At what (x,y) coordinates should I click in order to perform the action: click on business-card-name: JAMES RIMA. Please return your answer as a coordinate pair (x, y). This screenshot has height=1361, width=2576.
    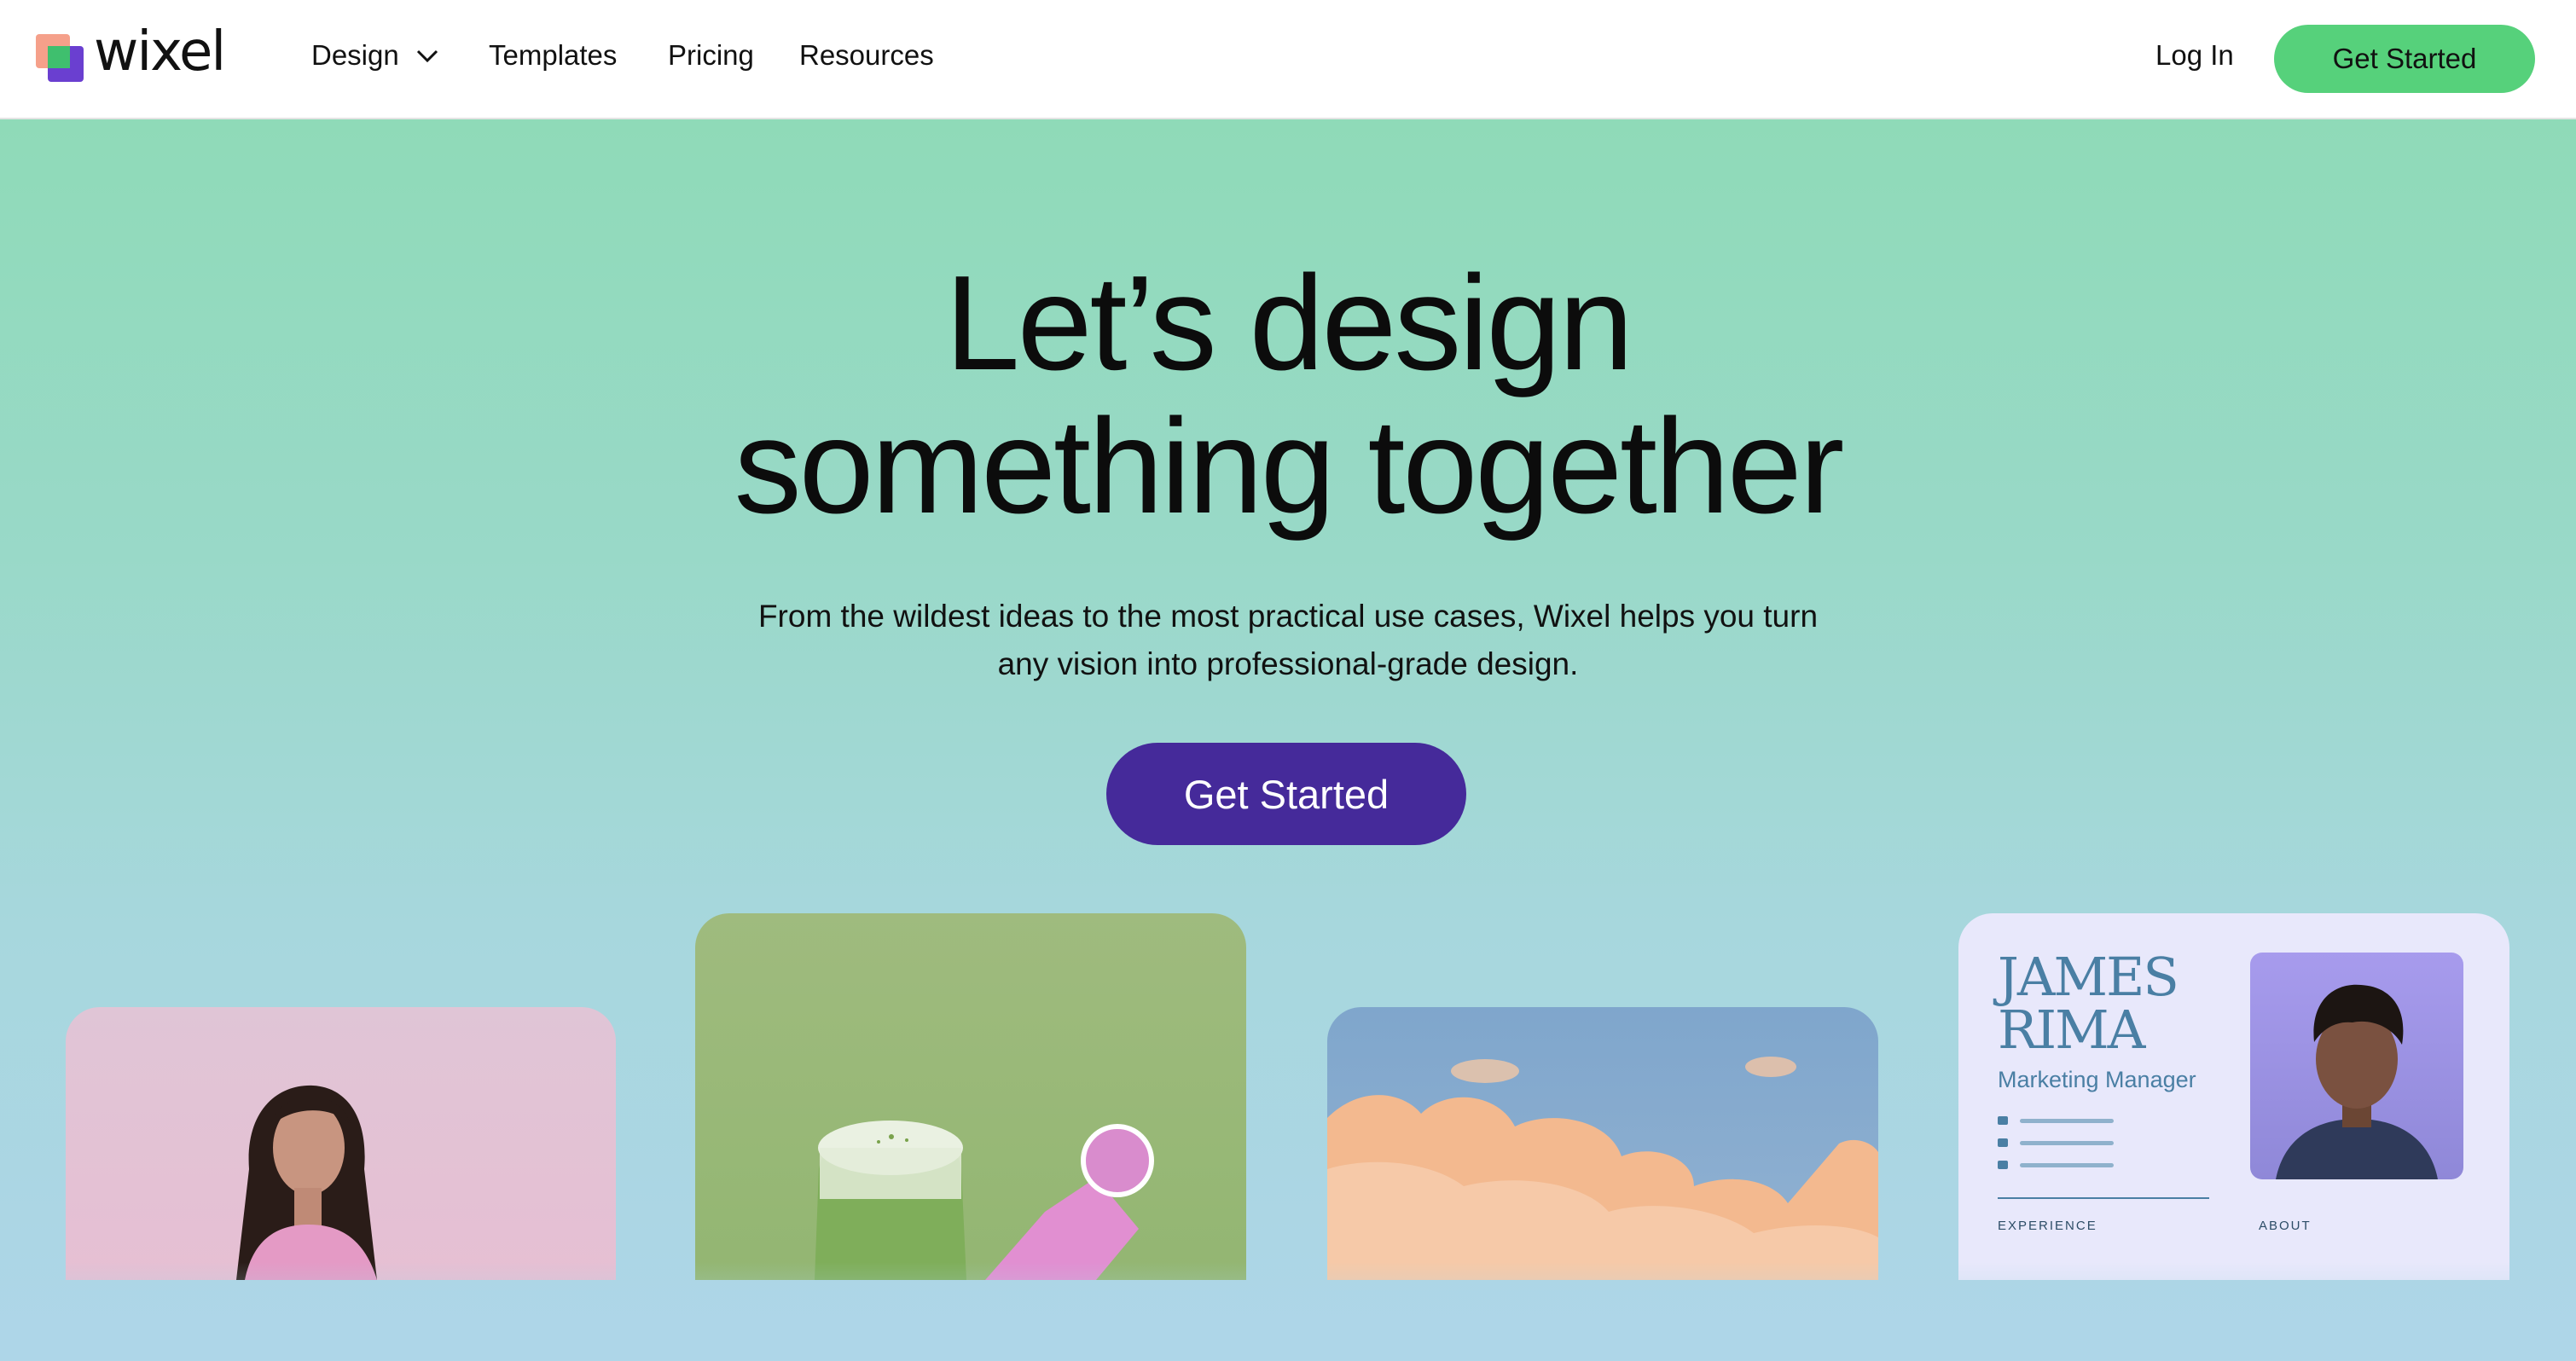
    Looking at the image, I should click on (2088, 1004).